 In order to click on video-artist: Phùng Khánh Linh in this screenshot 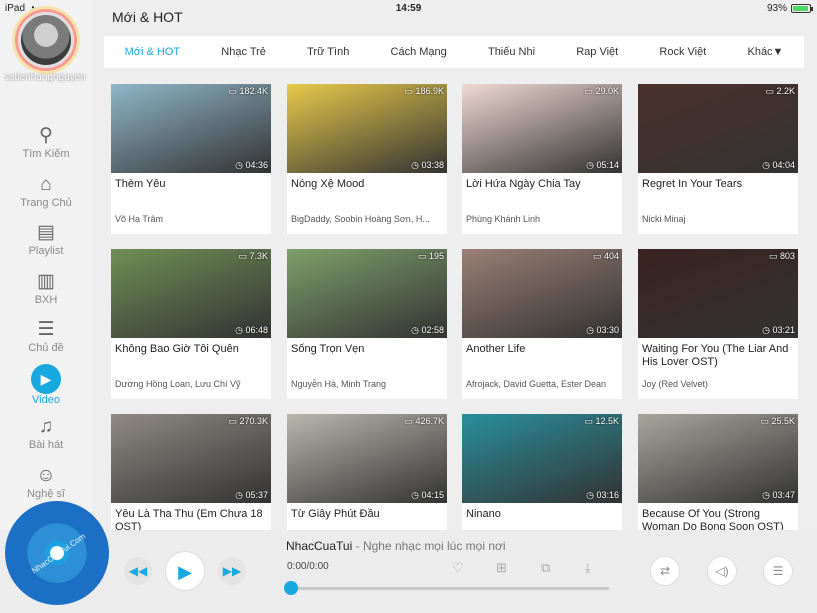, I will do `click(543, 219)`.